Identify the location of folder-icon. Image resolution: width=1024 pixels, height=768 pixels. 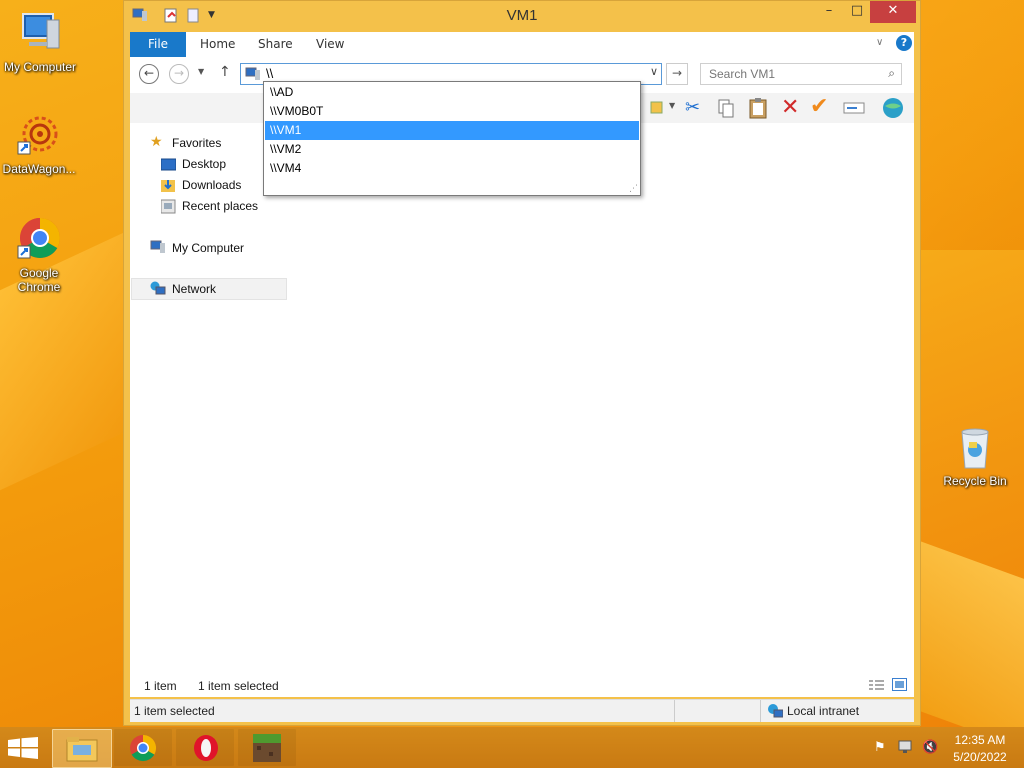
(82, 749).